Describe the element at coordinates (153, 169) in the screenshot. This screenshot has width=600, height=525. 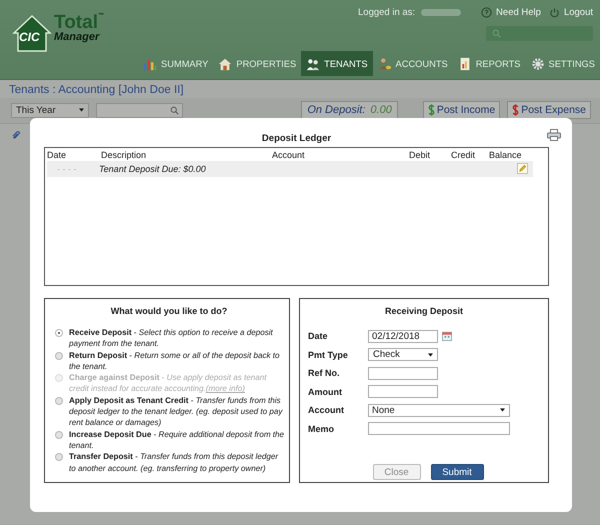
I see `description-cell-text: Tenant Deposit Due: $0.00` at that location.